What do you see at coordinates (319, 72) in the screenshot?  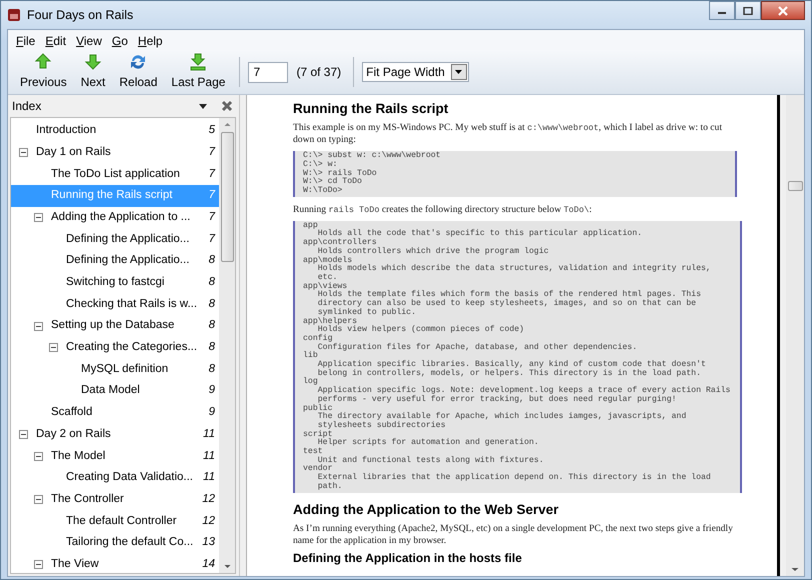 I see `page-count: (7 of 37)` at bounding box center [319, 72].